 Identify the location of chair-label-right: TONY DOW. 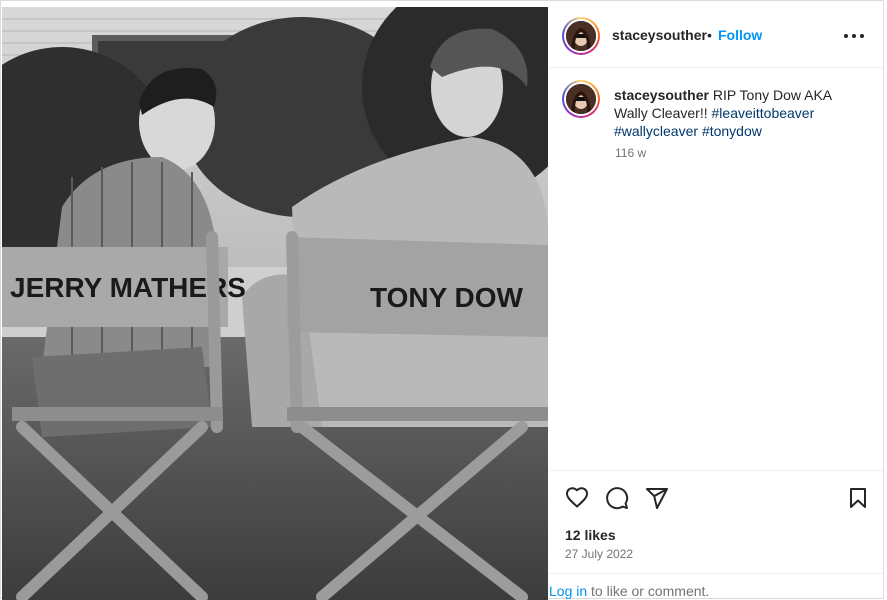
(447, 297).